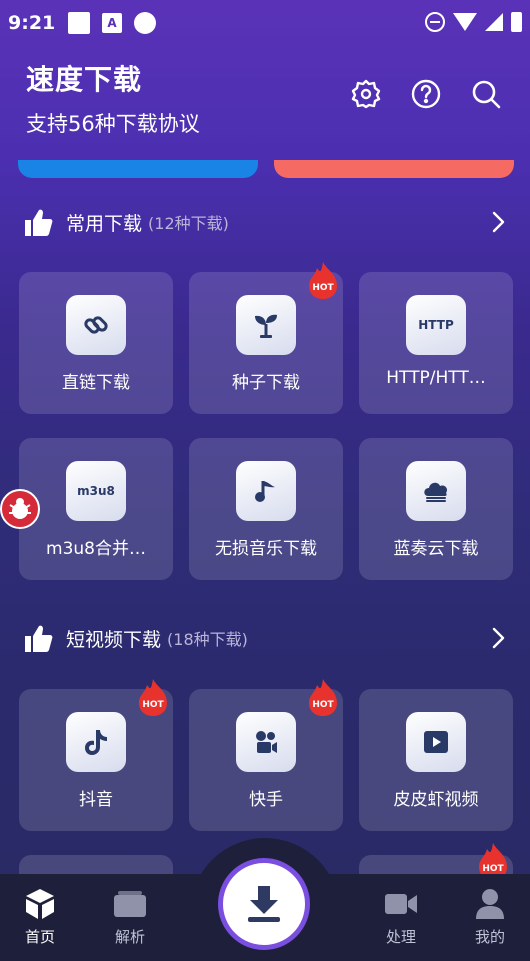  Describe the element at coordinates (96, 325) in the screenshot. I see `link-icon` at that location.